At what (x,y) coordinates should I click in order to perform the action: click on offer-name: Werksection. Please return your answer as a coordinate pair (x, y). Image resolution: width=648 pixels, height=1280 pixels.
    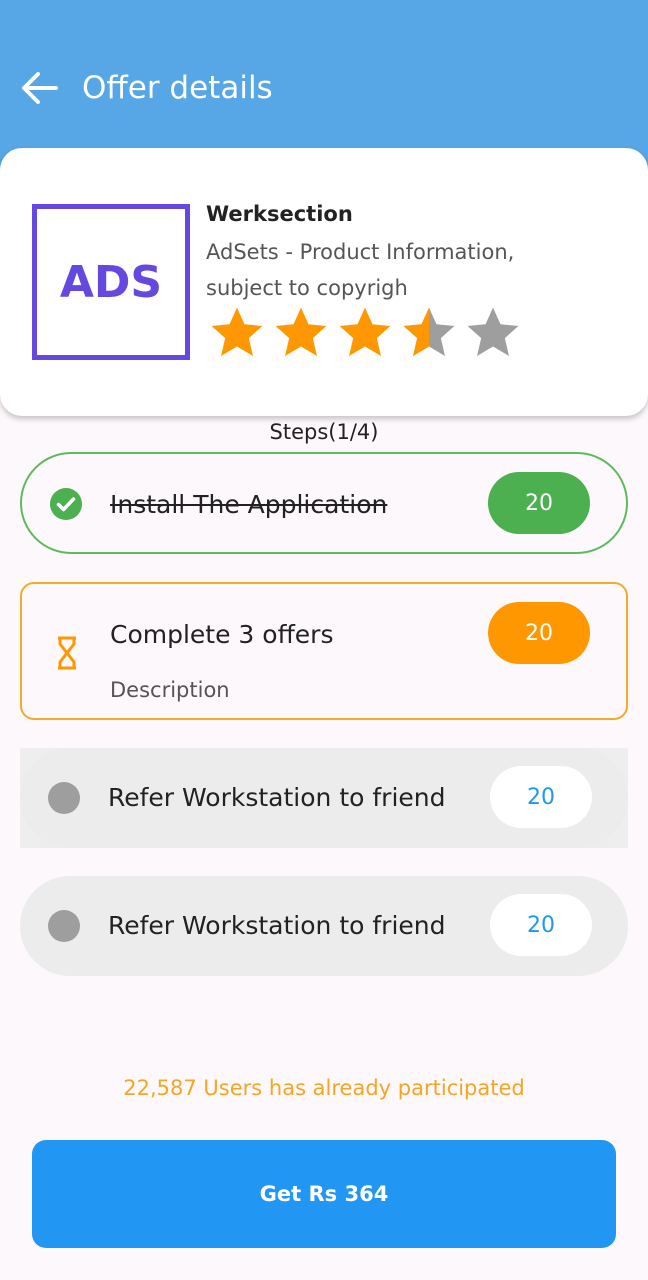
    Looking at the image, I should click on (279, 214).